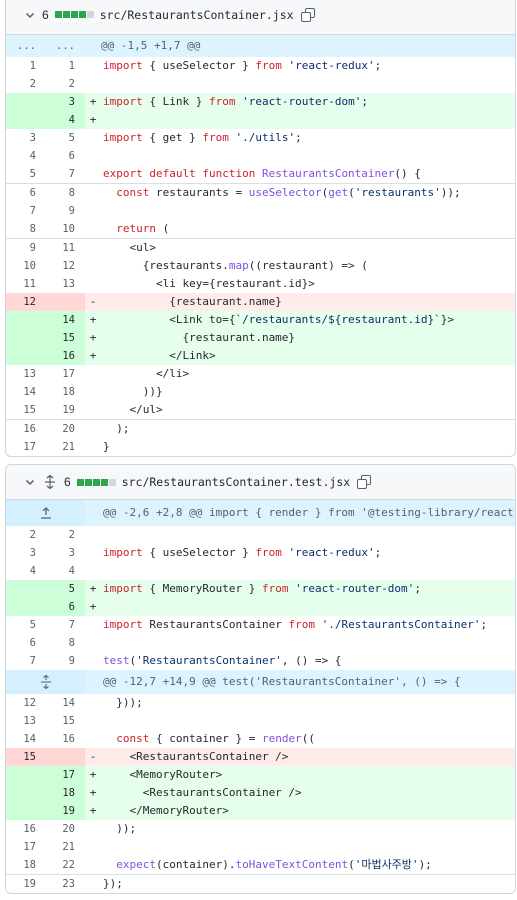  What do you see at coordinates (26, 865) in the screenshot?
I see `old-line-number: 18` at bounding box center [26, 865].